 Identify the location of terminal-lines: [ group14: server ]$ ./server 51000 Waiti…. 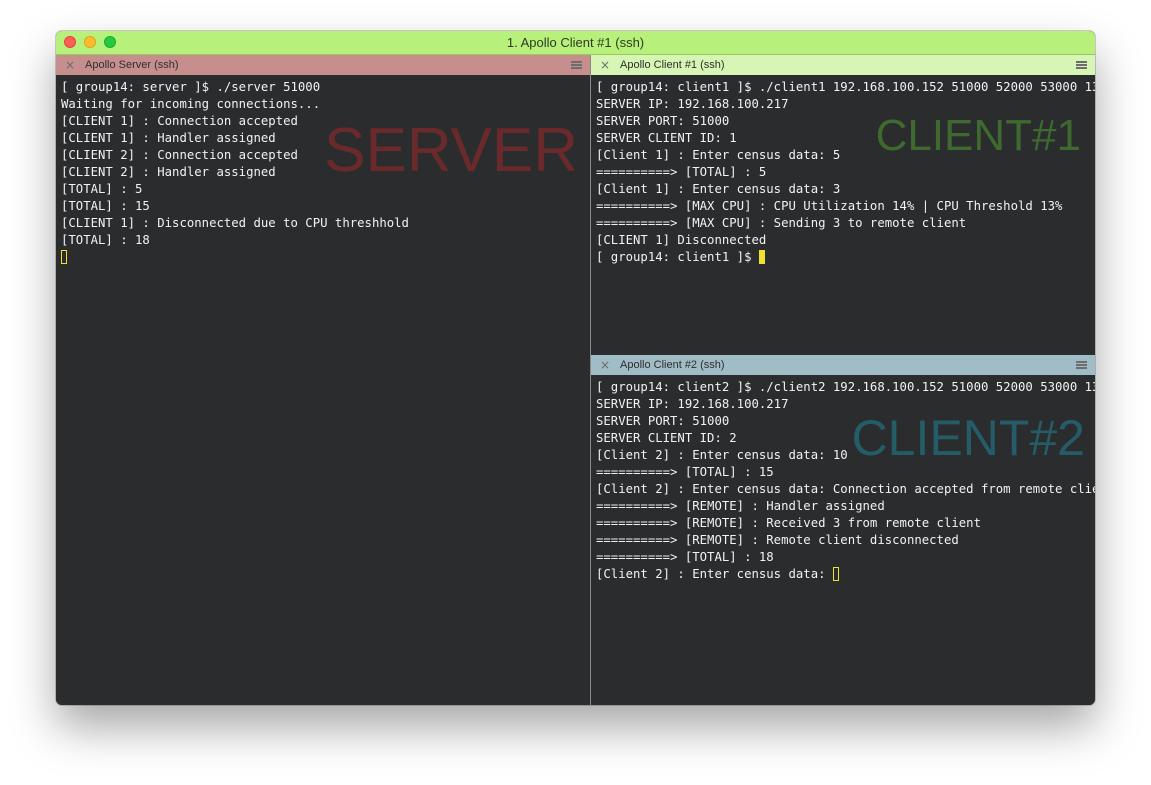
(235, 172).